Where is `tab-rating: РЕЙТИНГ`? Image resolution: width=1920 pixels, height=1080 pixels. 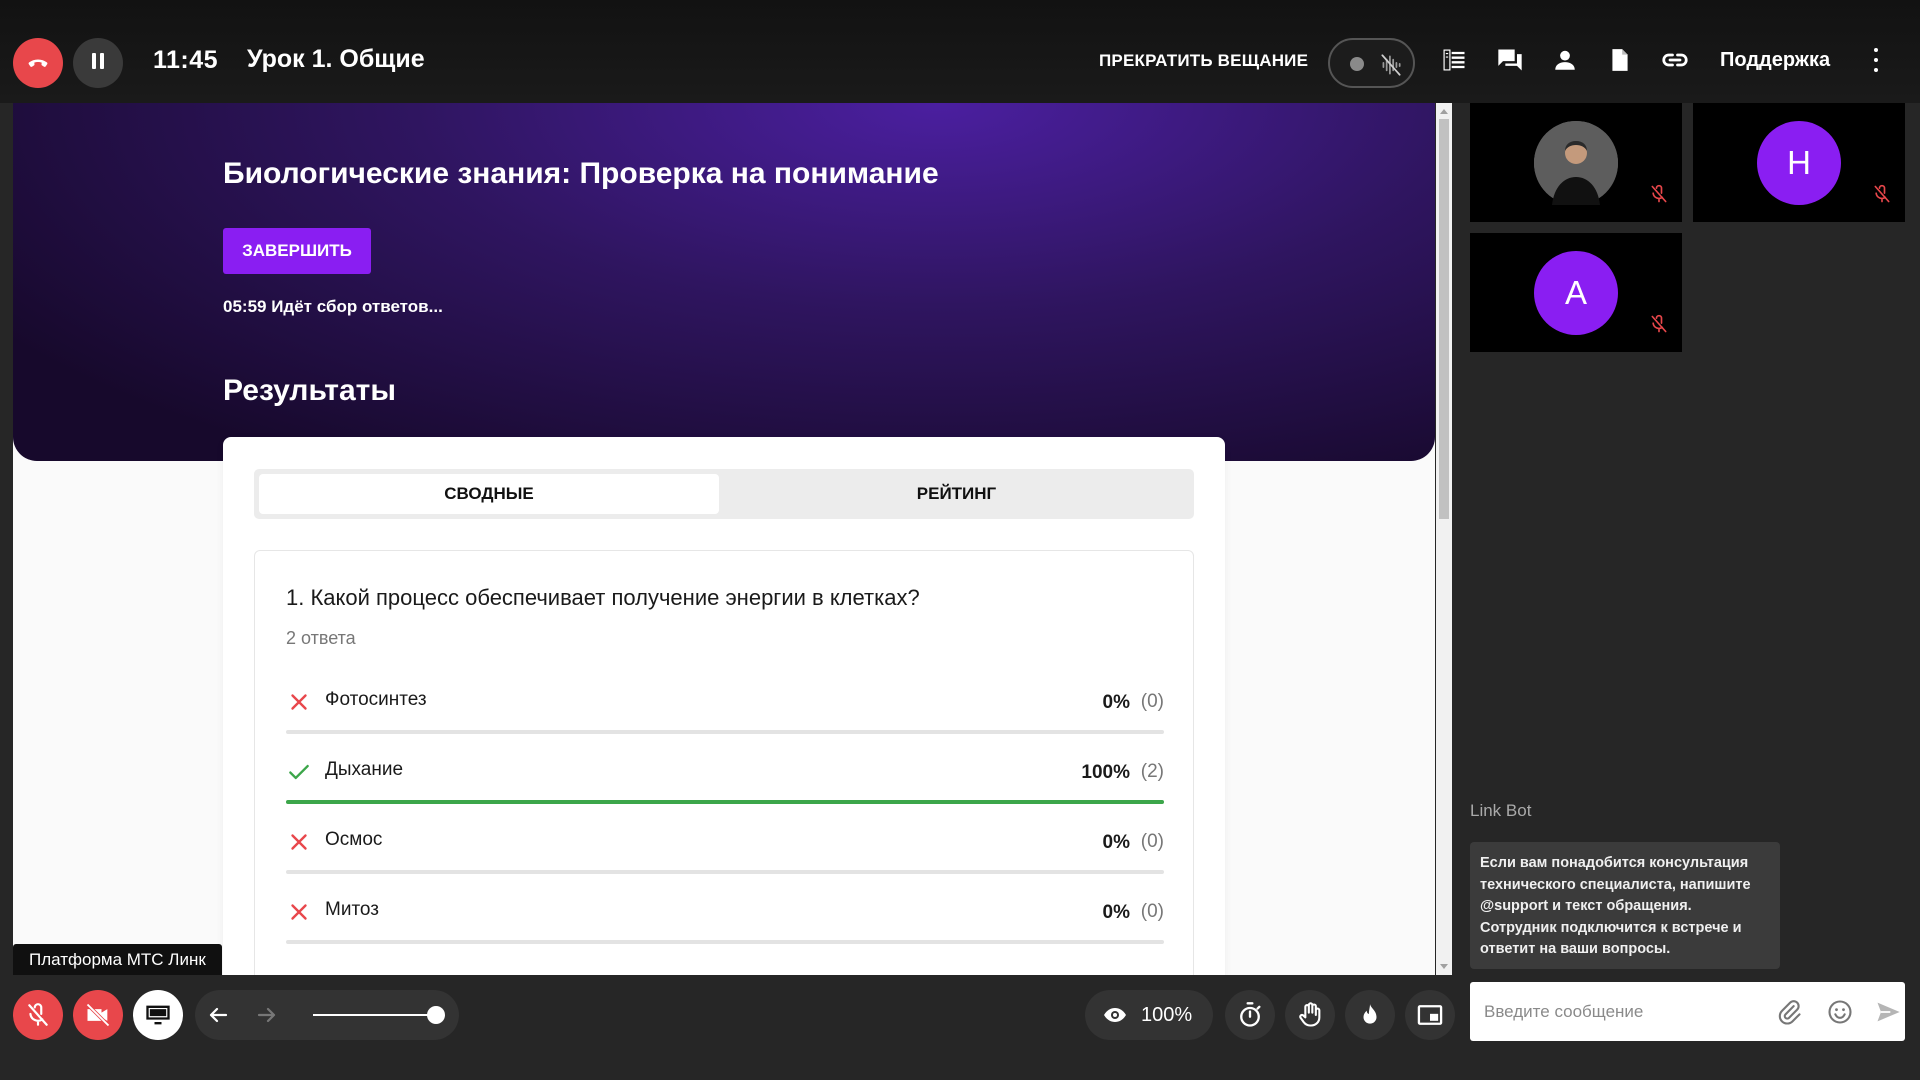
tab-rating: РЕЙТИНГ is located at coordinates (956, 494).